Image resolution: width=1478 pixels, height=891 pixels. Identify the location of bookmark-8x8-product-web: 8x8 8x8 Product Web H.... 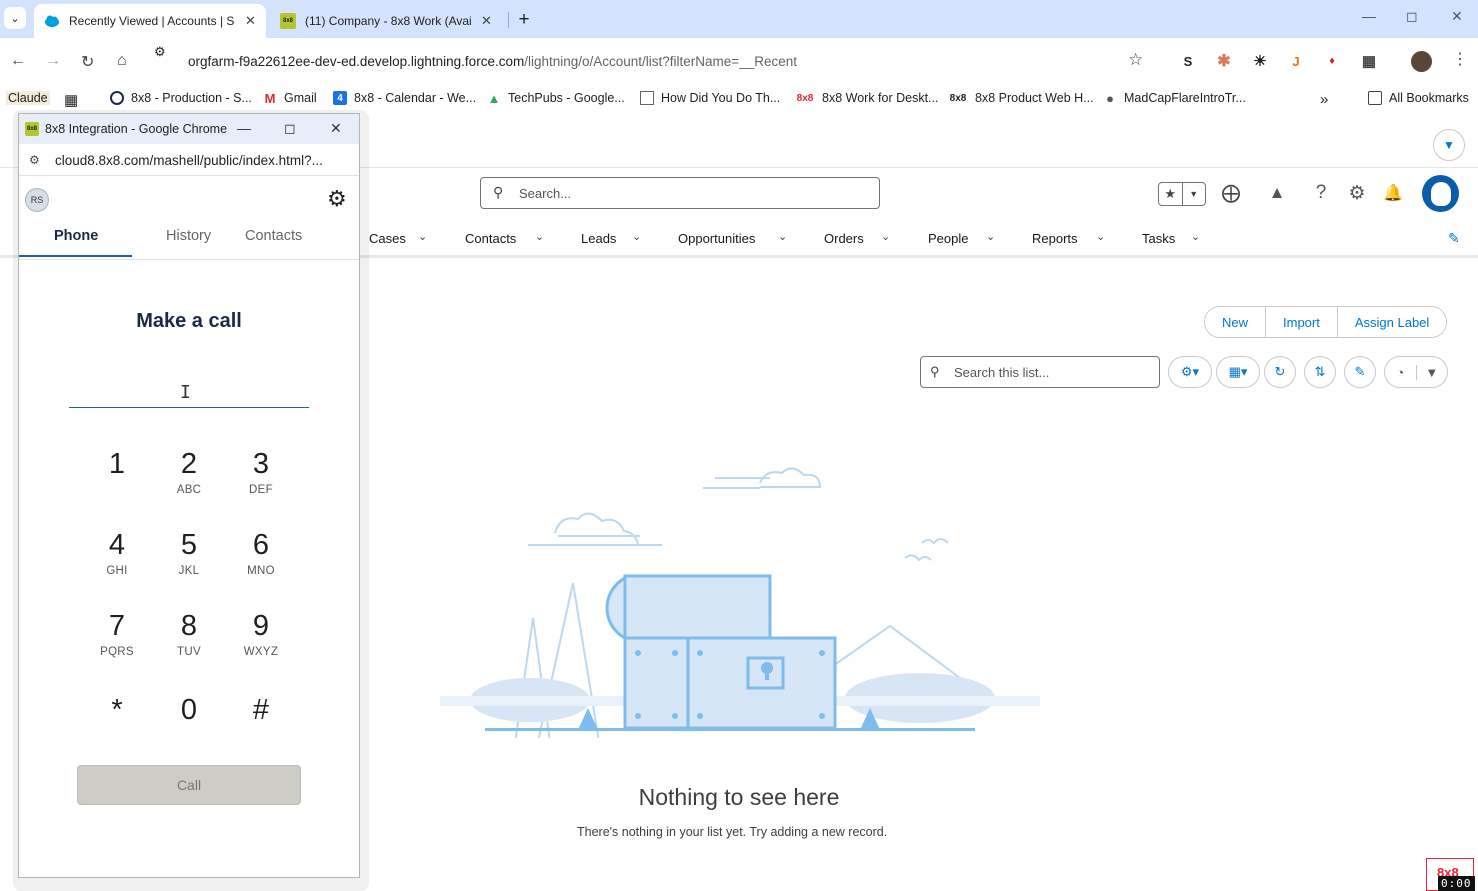
(1021, 98).